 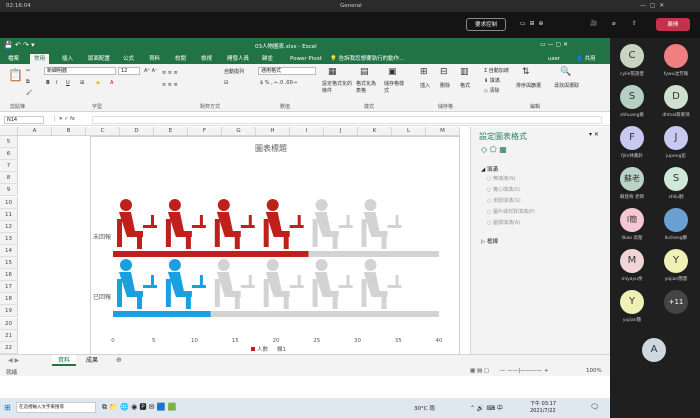 I want to click on row-header: 8, so click(x=9, y=178).